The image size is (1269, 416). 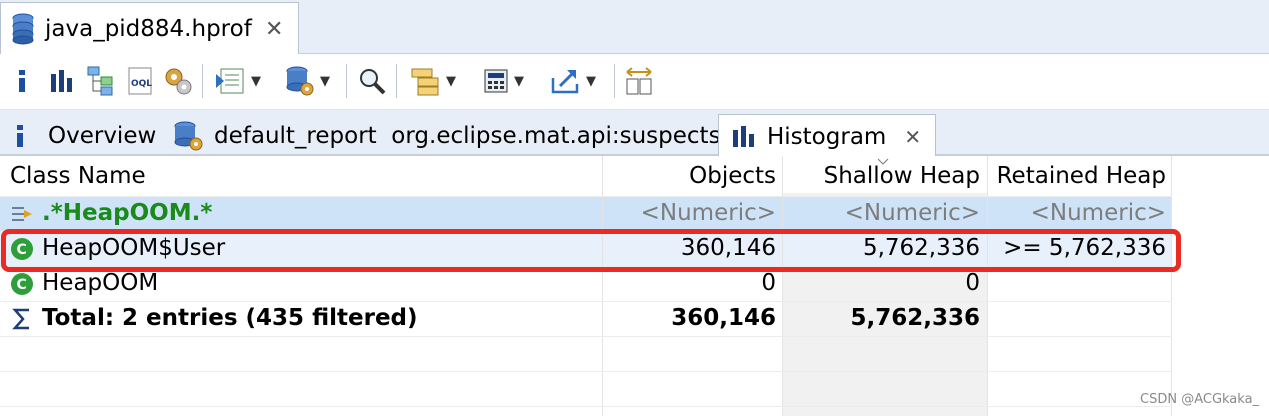 What do you see at coordinates (305, 176) in the screenshot?
I see `column-header-class-name: Class Name` at bounding box center [305, 176].